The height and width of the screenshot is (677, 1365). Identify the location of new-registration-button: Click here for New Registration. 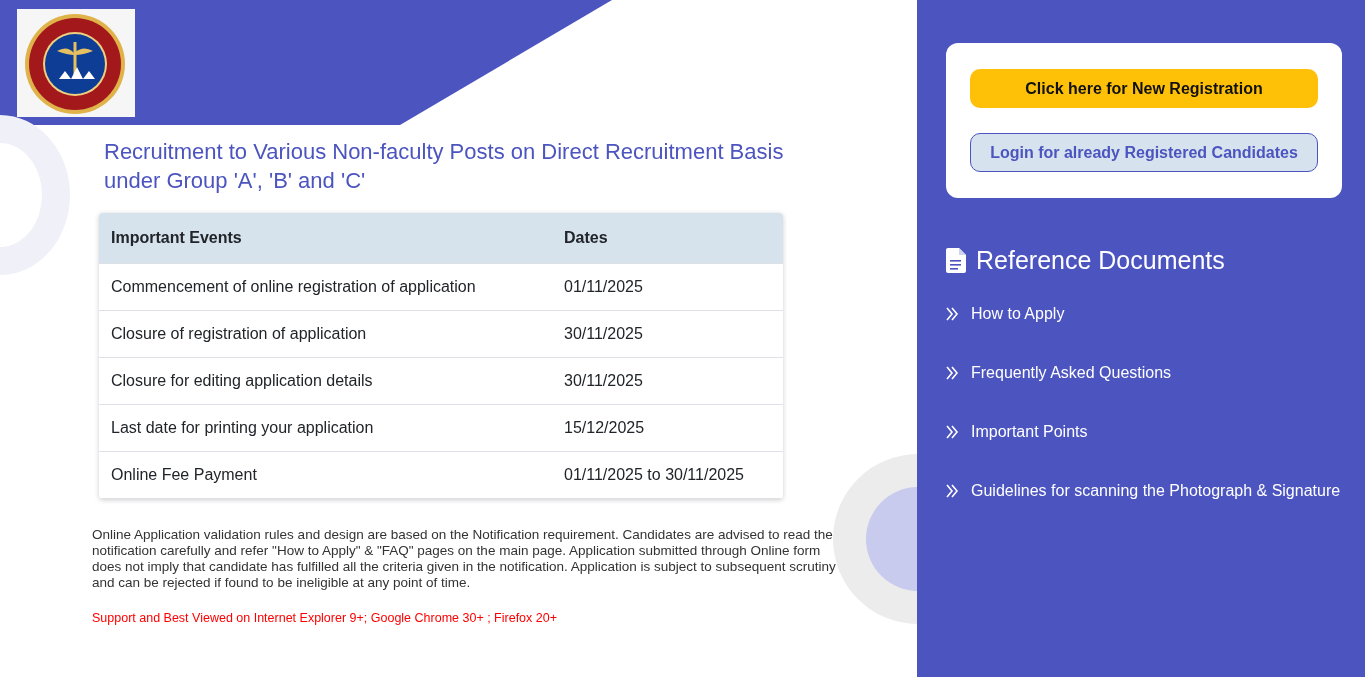
(1144, 88).